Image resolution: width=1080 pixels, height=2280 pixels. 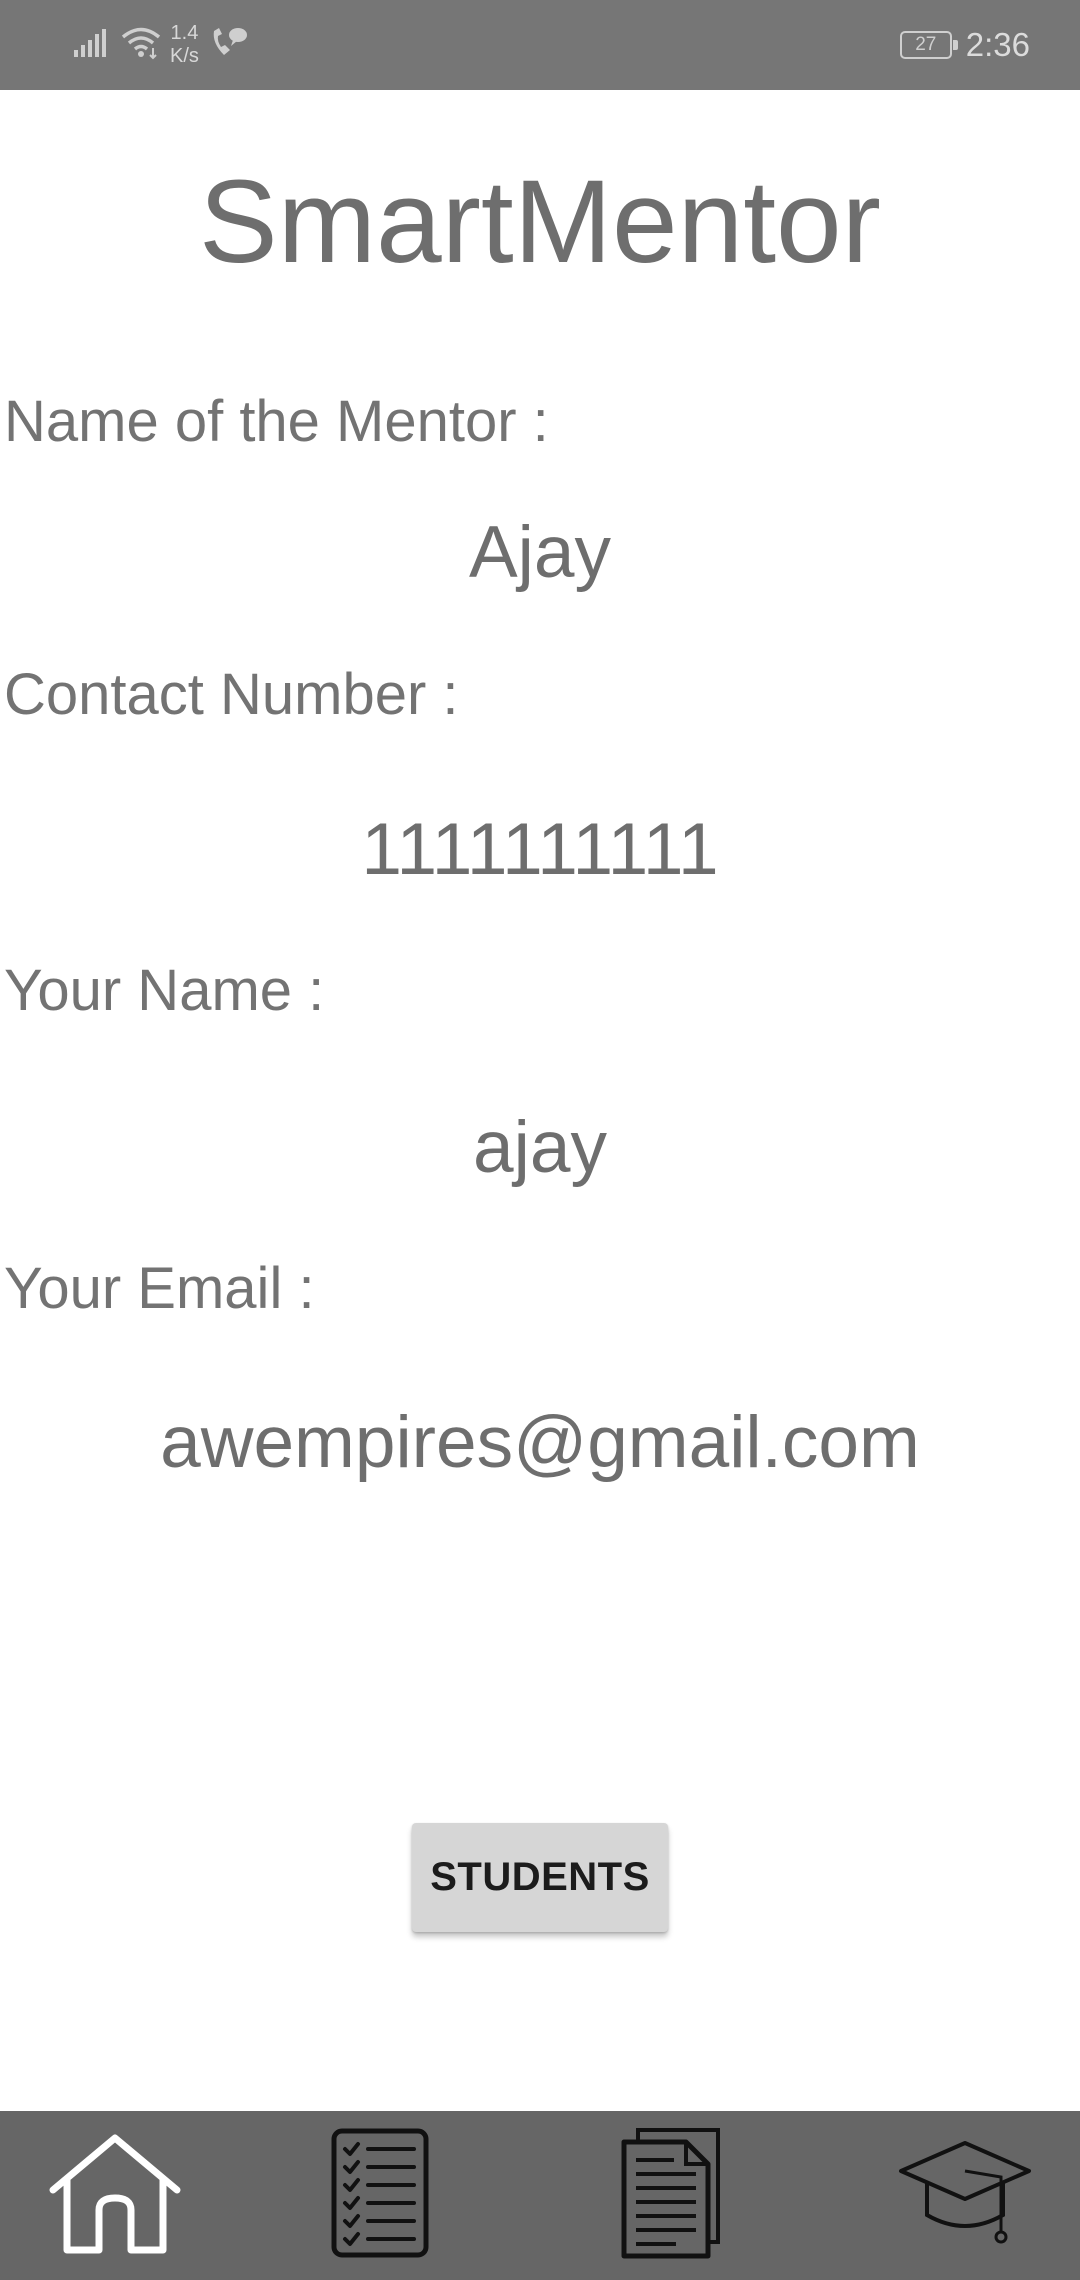 What do you see at coordinates (540, 1877) in the screenshot?
I see `students-button: STUDENTS` at bounding box center [540, 1877].